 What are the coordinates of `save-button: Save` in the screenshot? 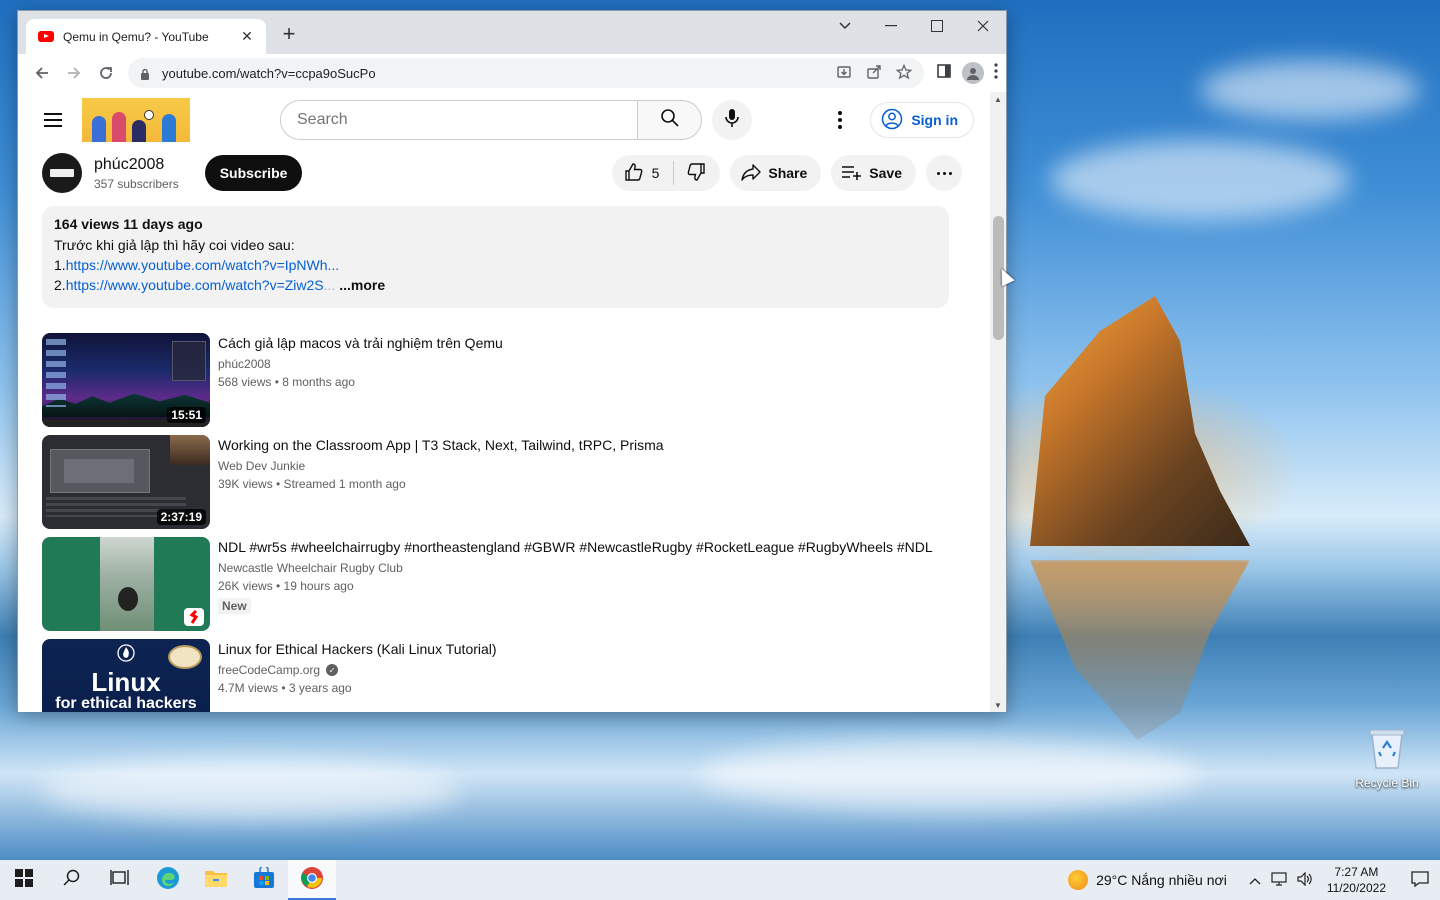 It's located at (873, 173).